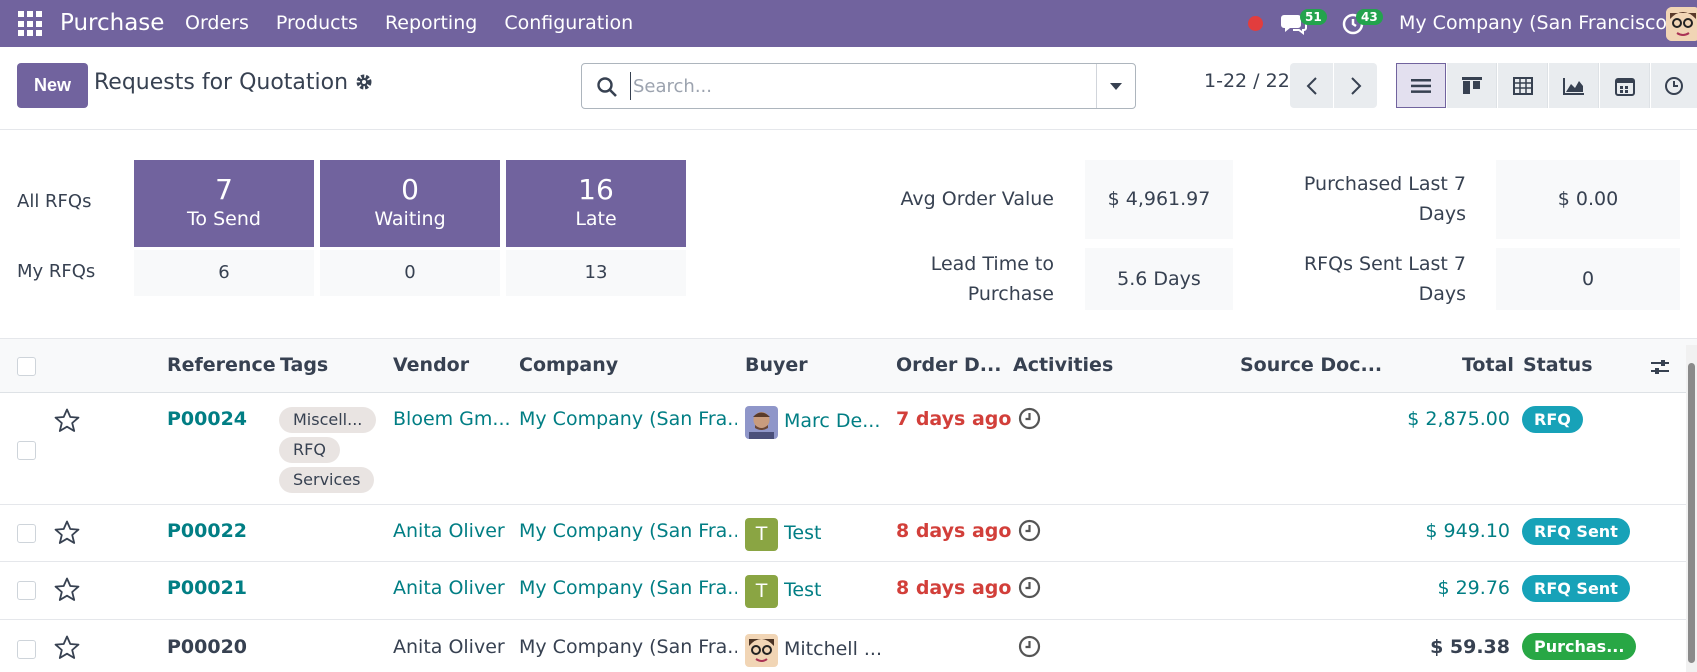 This screenshot has height=672, width=1697. I want to click on table-scrollbar, so click(1691, 508).